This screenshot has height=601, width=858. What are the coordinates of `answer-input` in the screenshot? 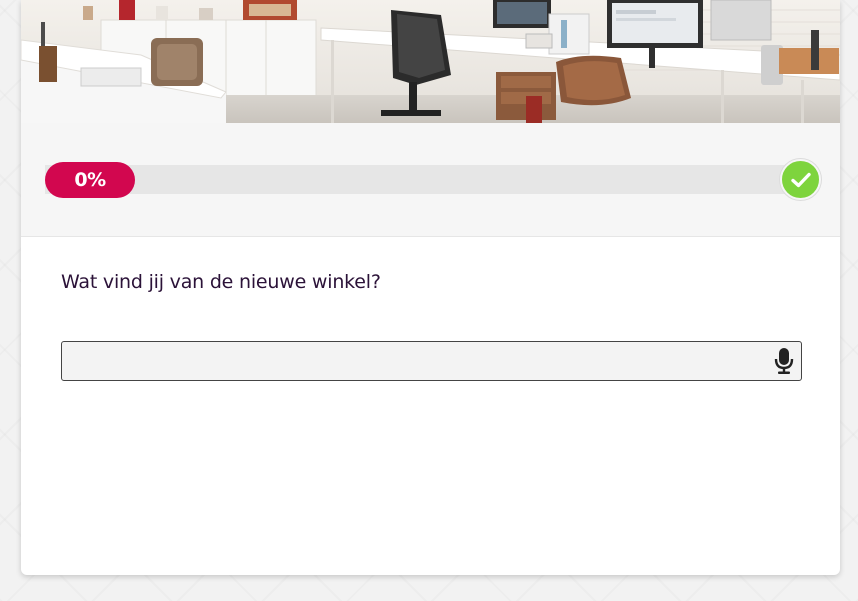 It's located at (412, 361).